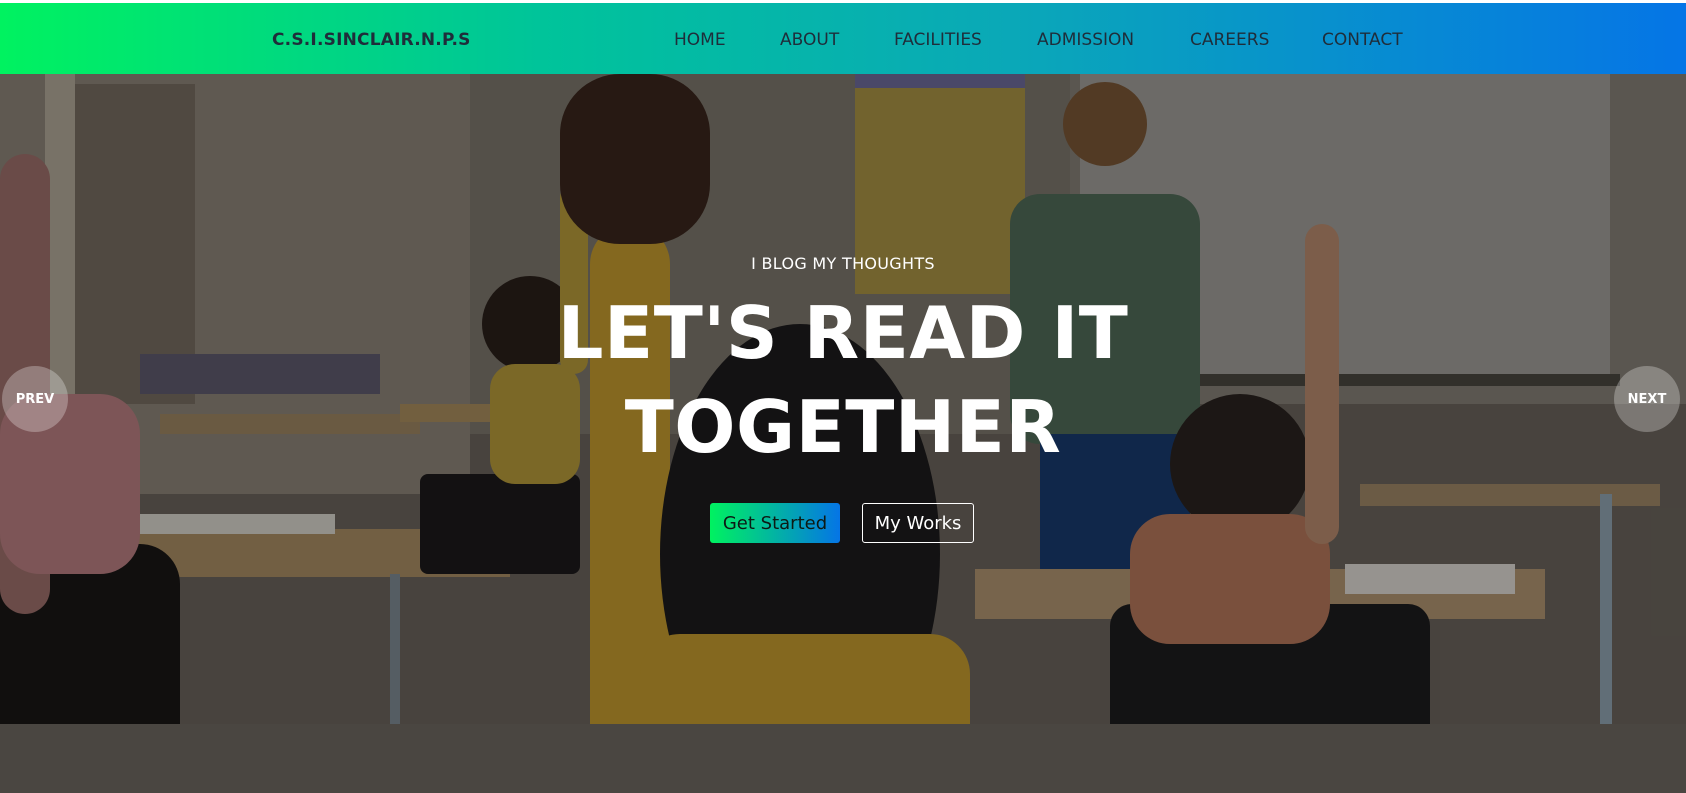  I want to click on hero-eyebrow: I BLOG MY THOUGHTS, so click(843, 263).